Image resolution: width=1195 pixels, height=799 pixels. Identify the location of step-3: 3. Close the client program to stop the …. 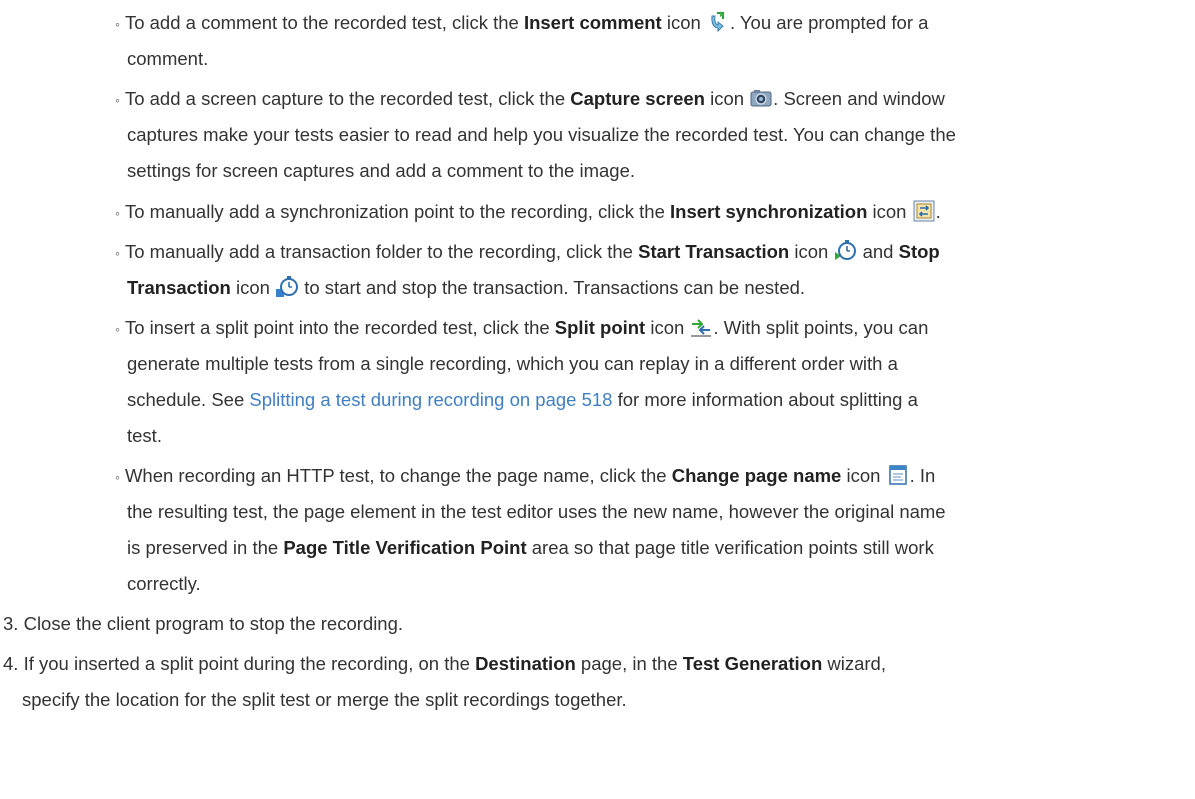
(203, 623).